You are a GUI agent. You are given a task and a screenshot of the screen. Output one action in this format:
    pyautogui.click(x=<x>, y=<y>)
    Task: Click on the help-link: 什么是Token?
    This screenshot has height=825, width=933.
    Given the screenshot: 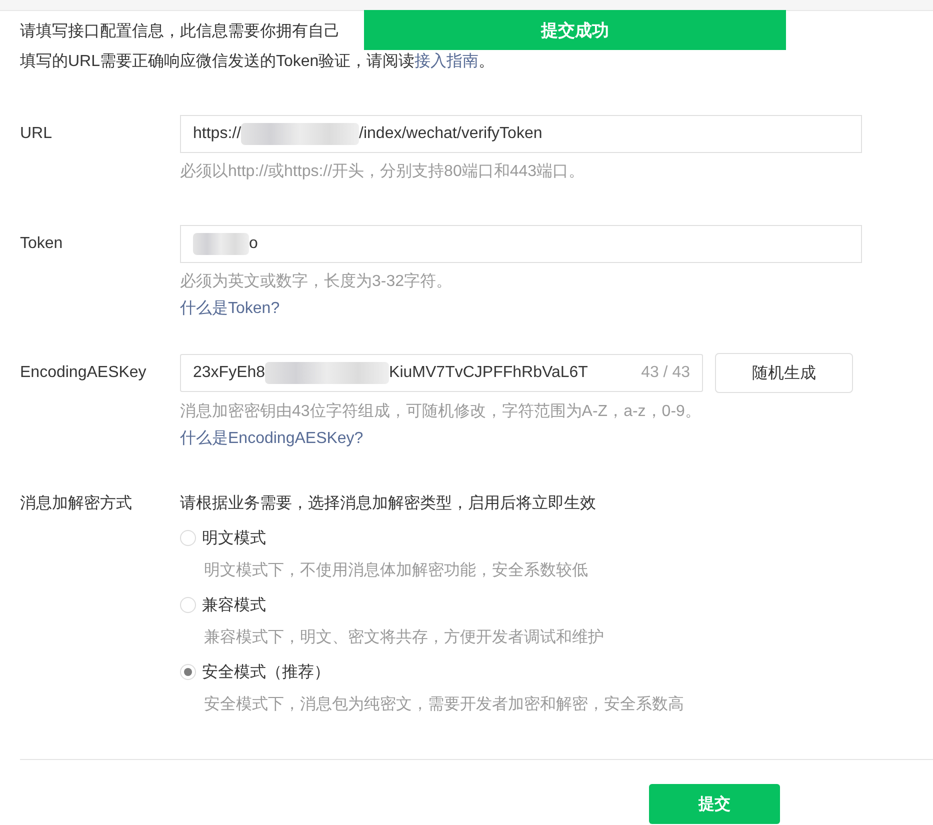 What is the action you would take?
    pyautogui.click(x=230, y=309)
    